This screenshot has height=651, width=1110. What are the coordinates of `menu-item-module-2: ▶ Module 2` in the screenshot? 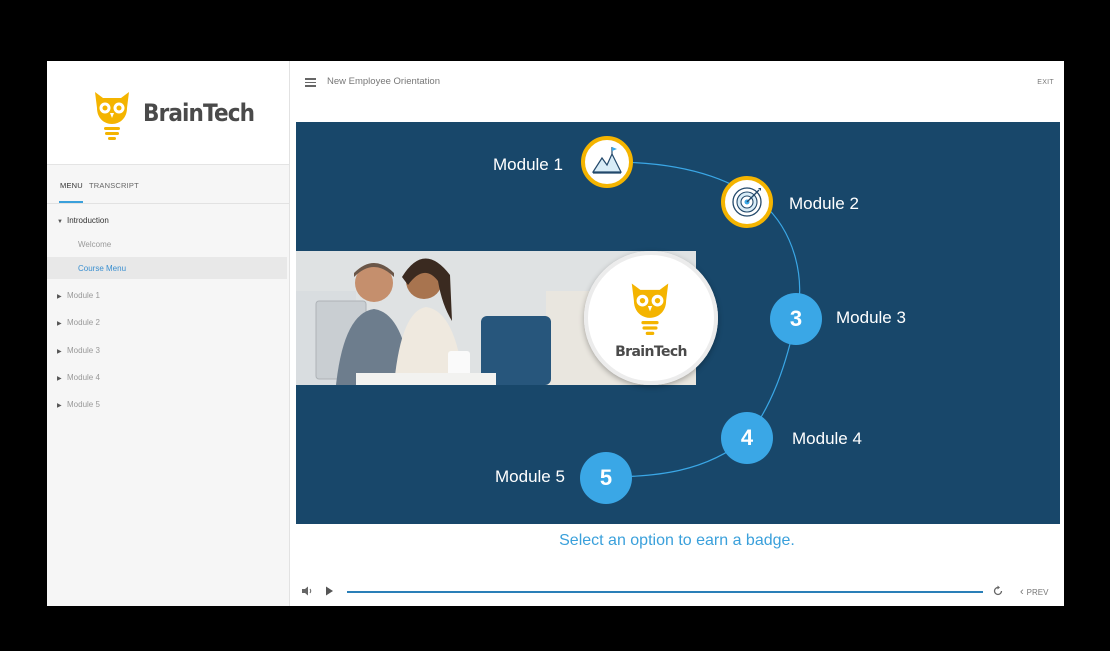 It's located at (78, 322).